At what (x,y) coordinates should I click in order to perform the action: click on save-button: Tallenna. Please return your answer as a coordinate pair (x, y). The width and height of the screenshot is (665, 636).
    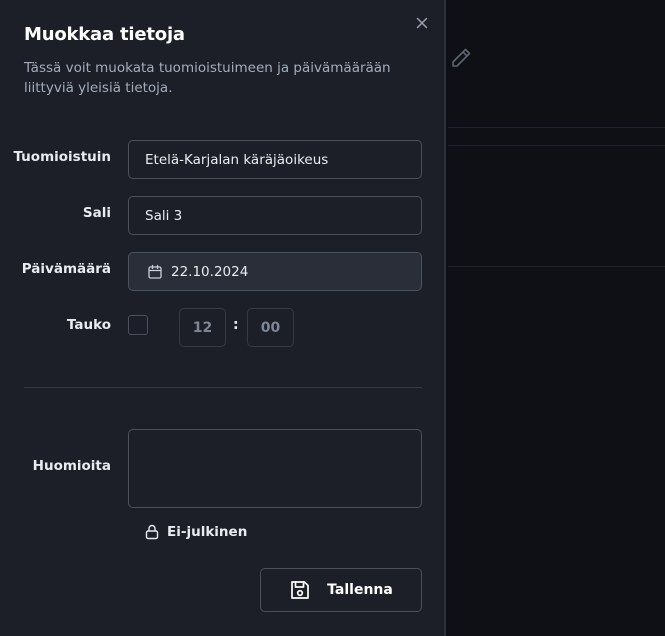
    Looking at the image, I should click on (341, 590).